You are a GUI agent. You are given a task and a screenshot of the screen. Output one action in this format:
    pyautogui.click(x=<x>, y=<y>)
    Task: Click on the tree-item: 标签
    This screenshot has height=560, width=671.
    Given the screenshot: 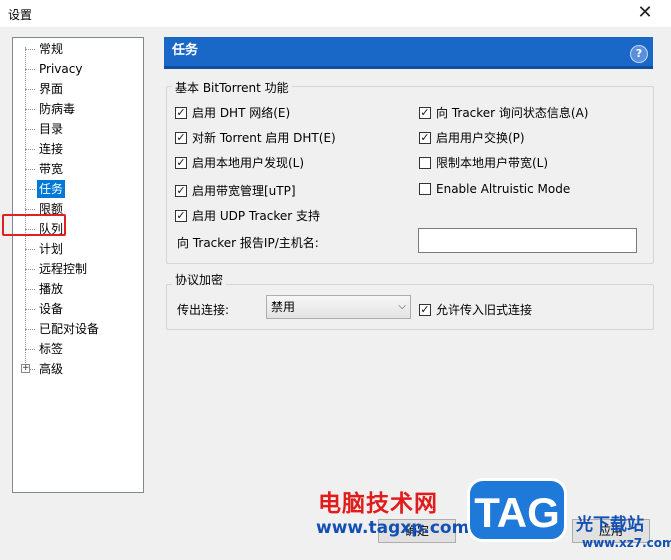 What is the action you would take?
    pyautogui.click(x=45, y=349)
    